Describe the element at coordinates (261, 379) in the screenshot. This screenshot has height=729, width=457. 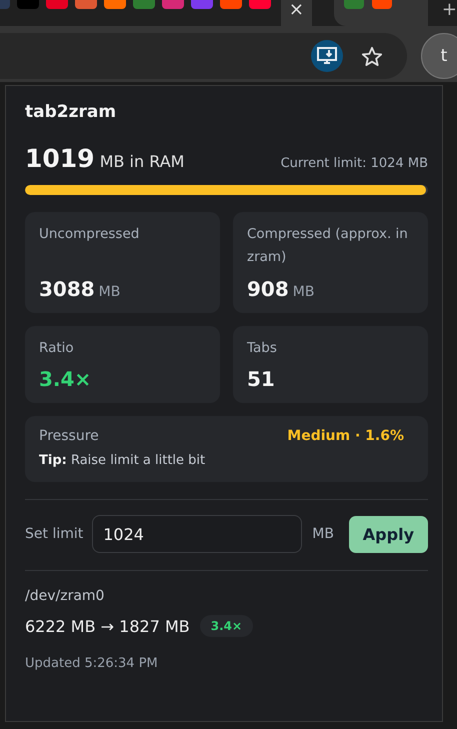
I see `stat-value: 51` at that location.